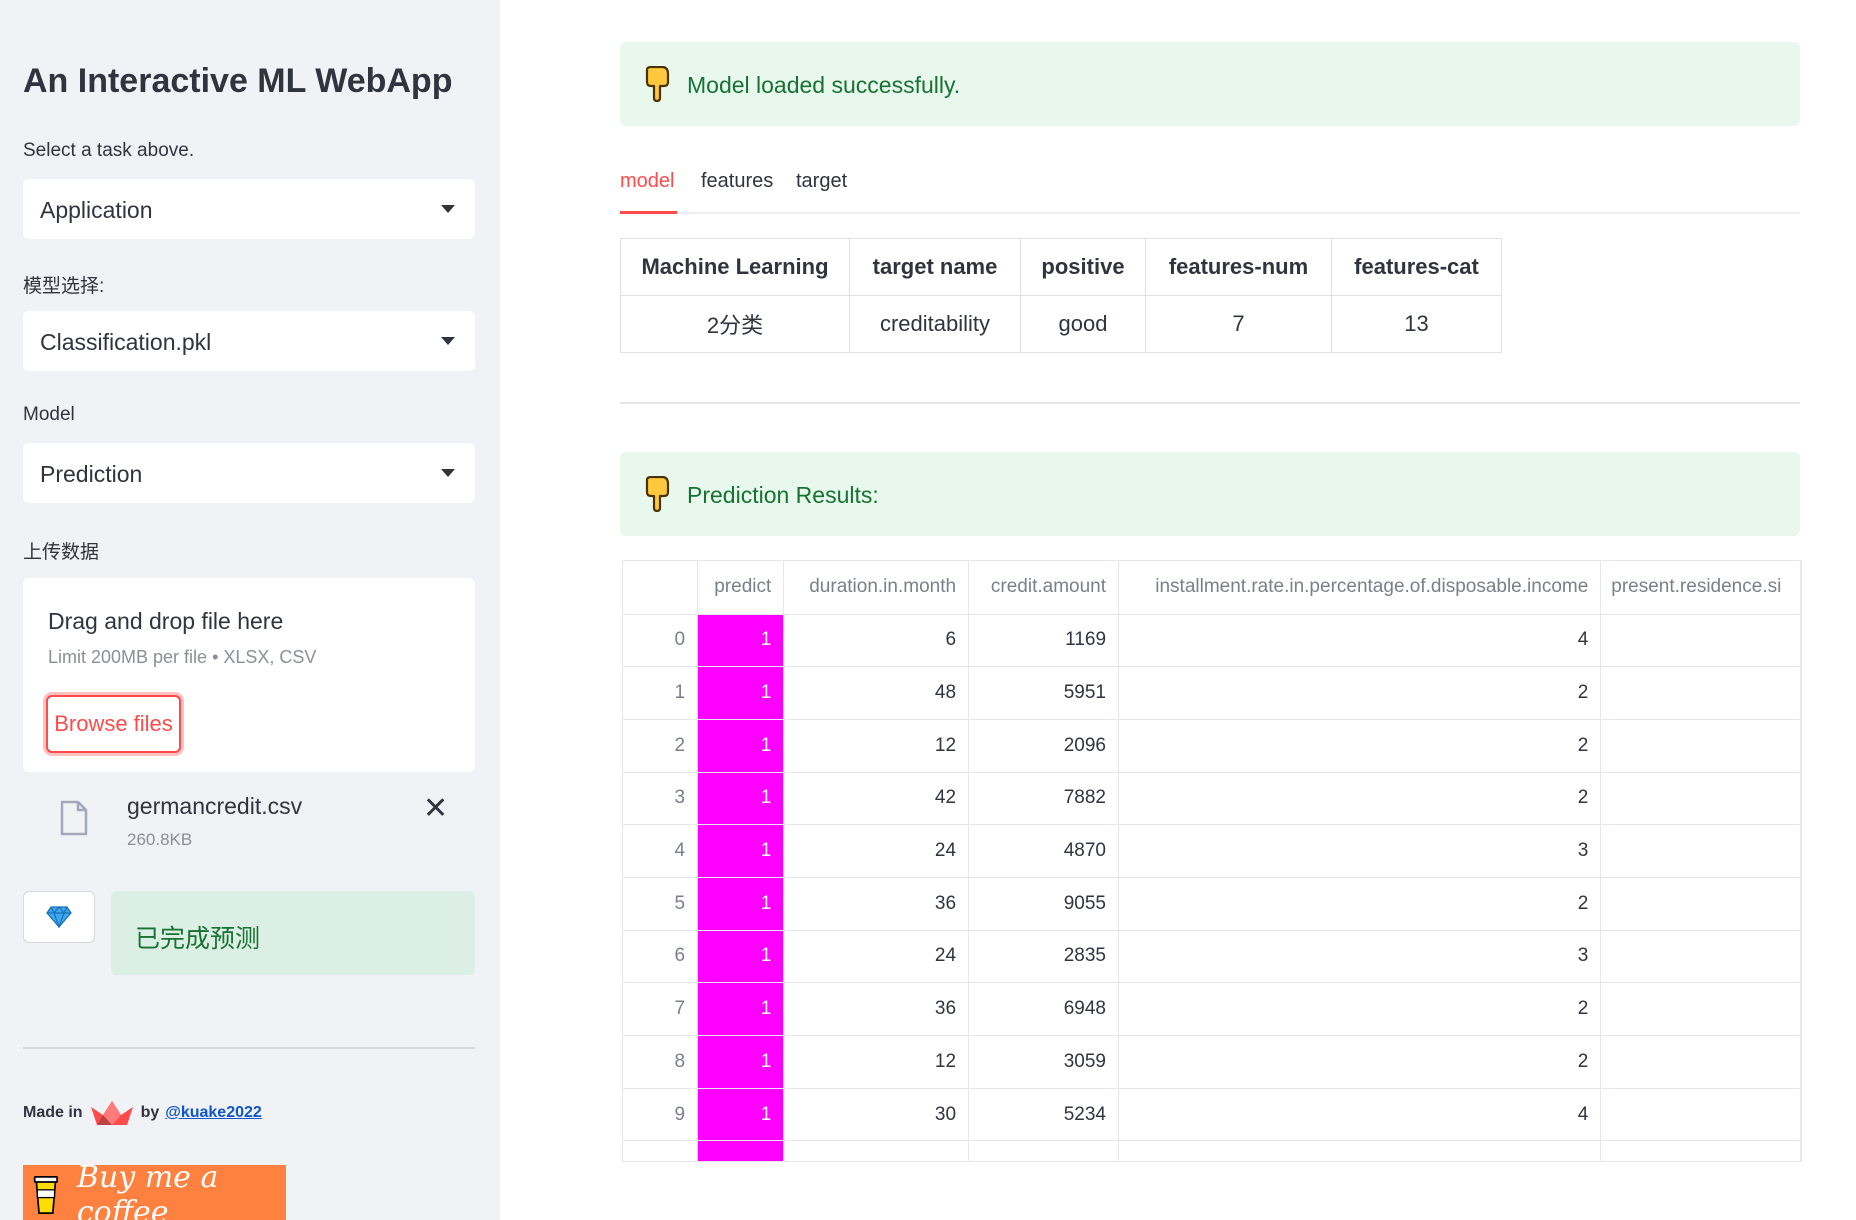  What do you see at coordinates (198, 939) in the screenshot?
I see `prediction-done-text: 已完成预测` at bounding box center [198, 939].